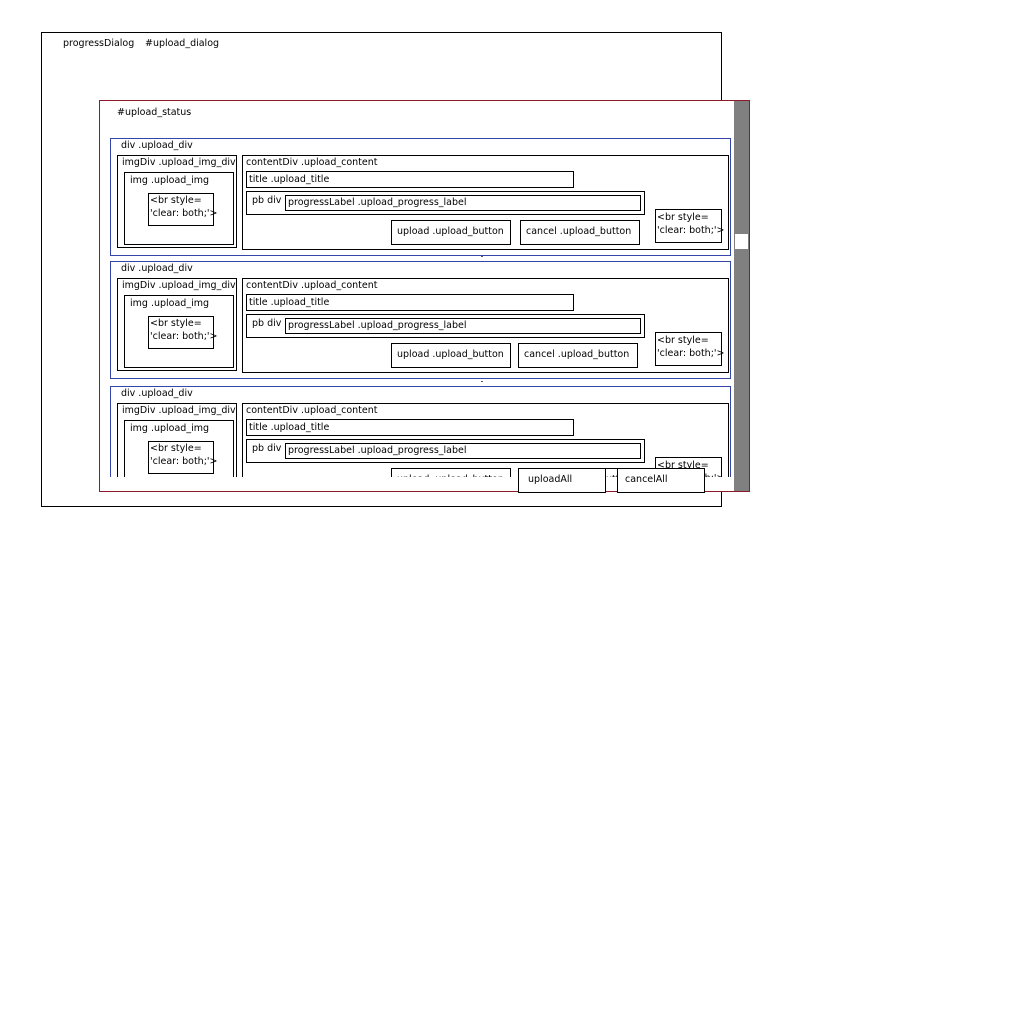 The image size is (1024, 1024). I want to click on upload-all-button: uploadAll, so click(562, 480).